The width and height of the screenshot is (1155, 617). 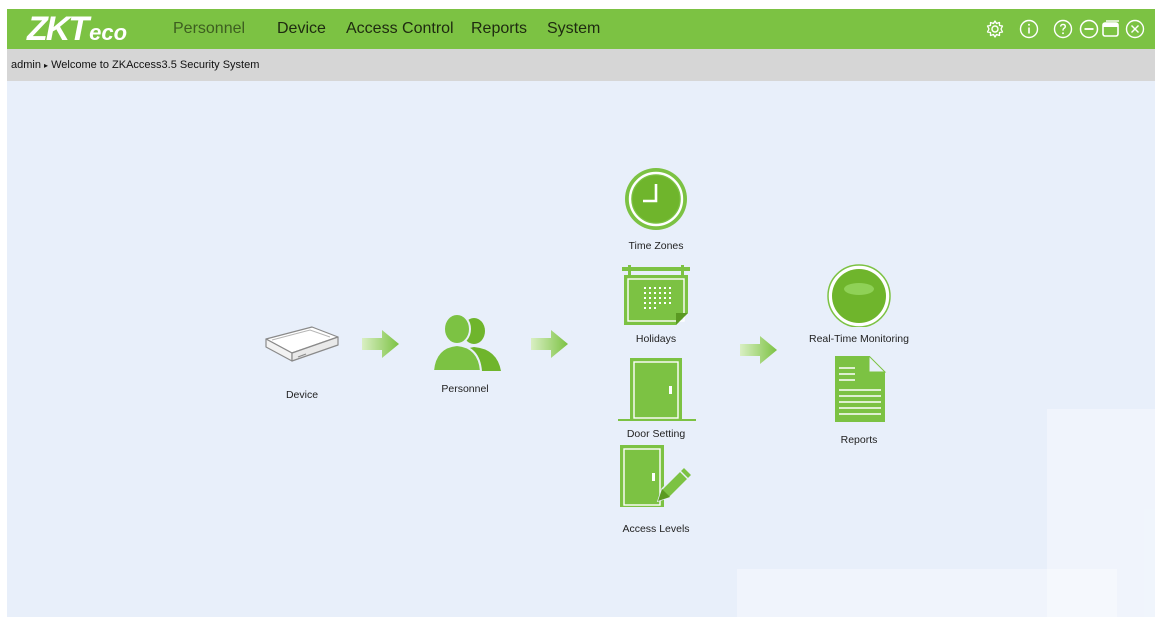 I want to click on menu-device: Device, so click(x=301, y=29).